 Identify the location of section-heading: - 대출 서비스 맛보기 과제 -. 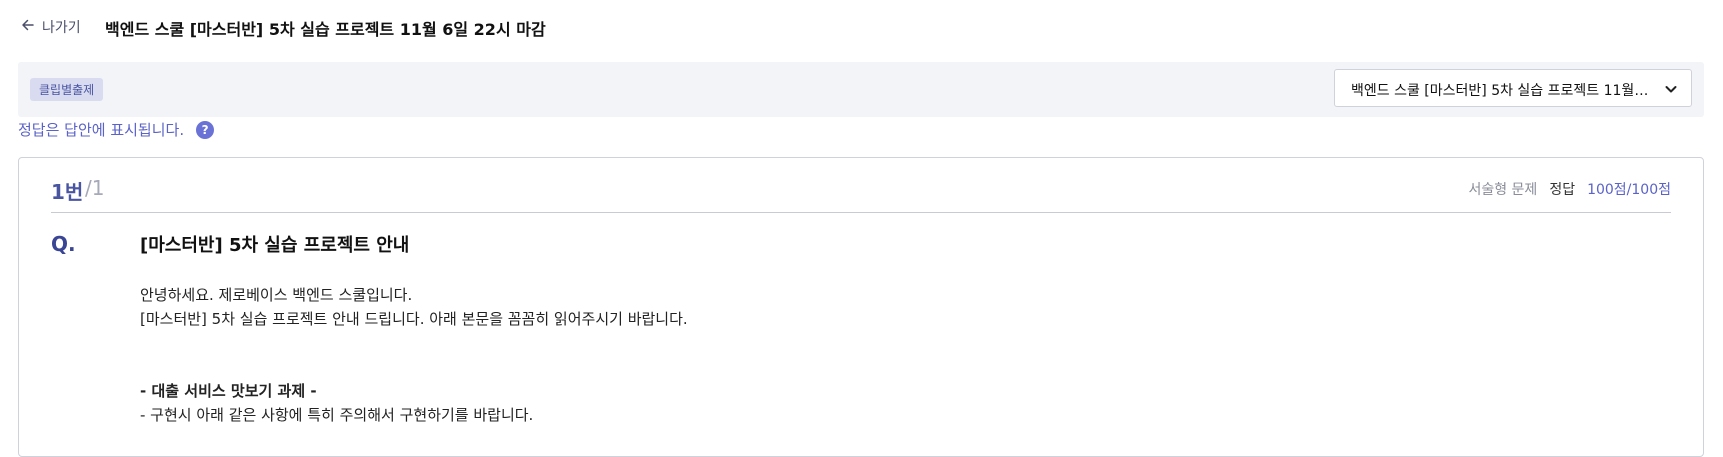
(228, 391).